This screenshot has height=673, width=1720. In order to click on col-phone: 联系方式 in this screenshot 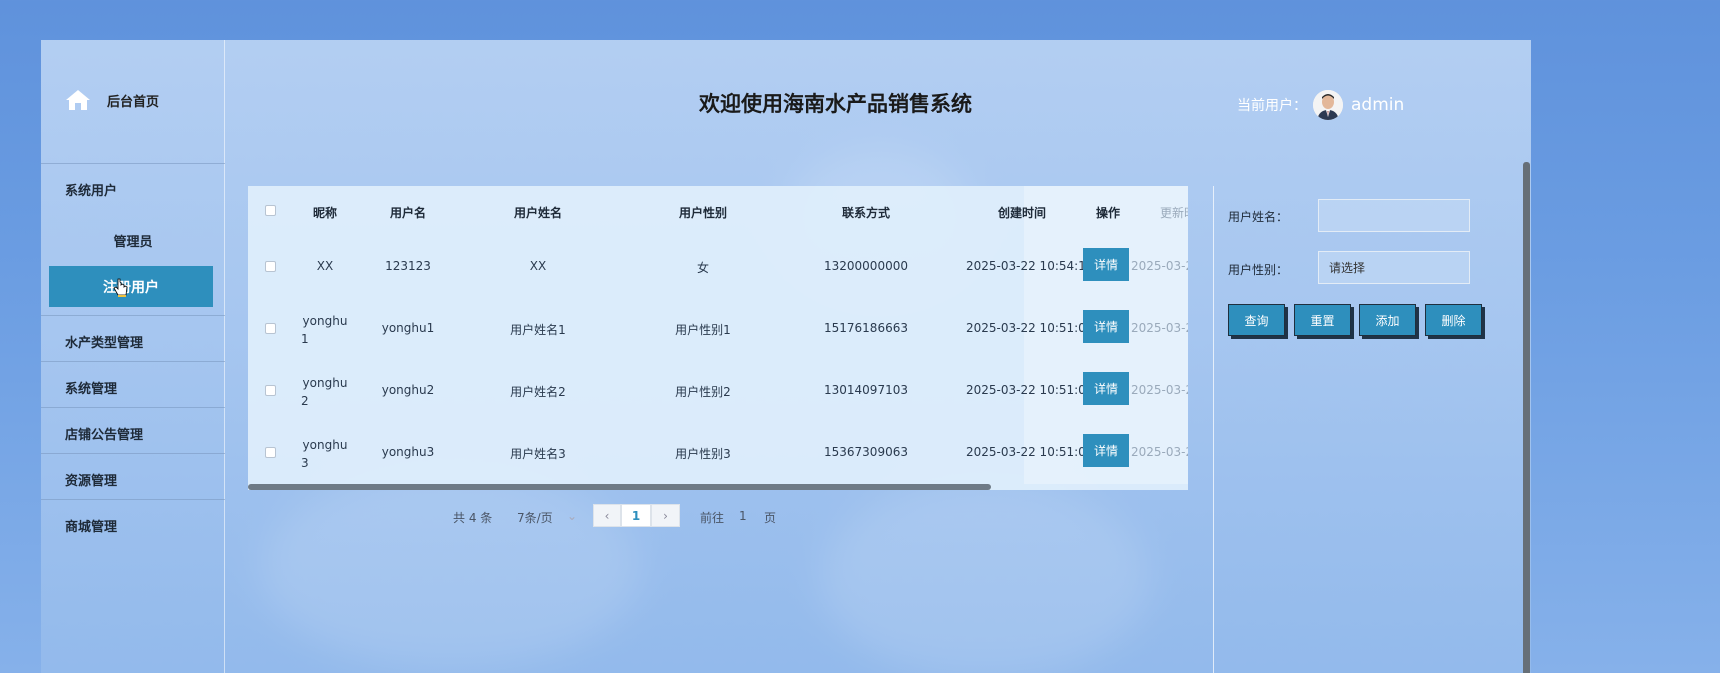, I will do `click(865, 213)`.